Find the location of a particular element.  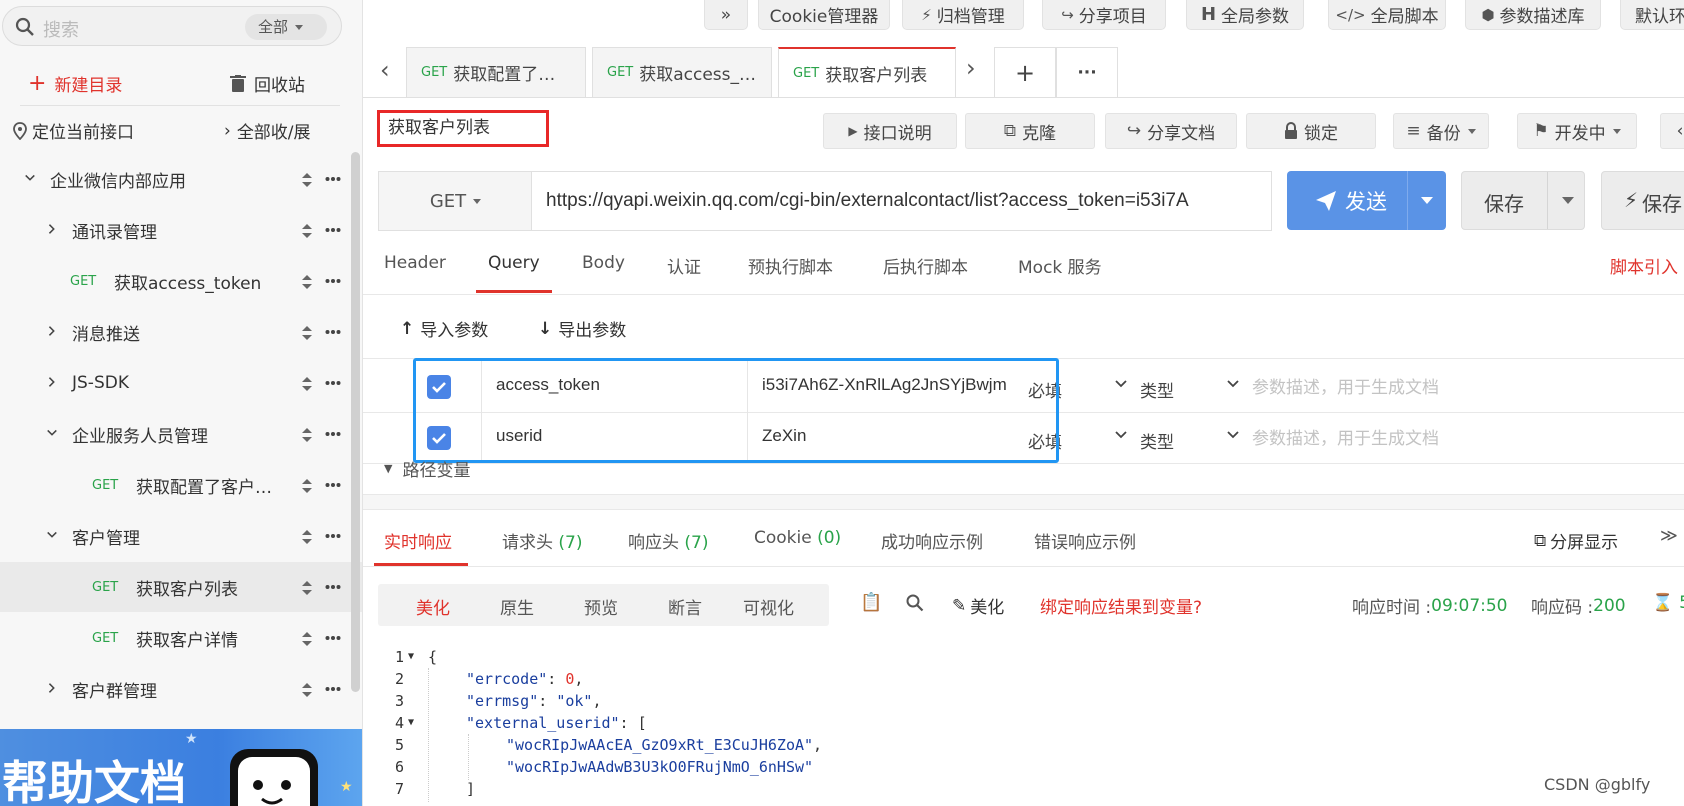

toggle-all-button: › 全部收/展 is located at coordinates (267, 131).